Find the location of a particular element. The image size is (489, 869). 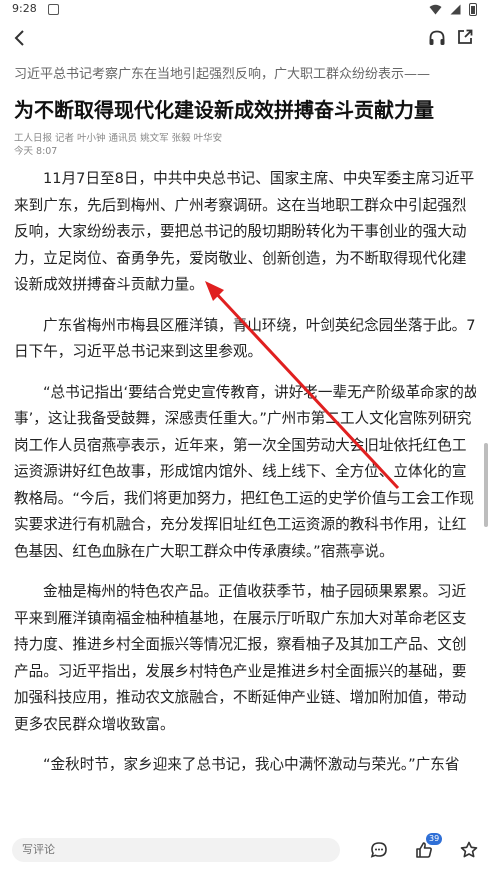

cell-signal-icon is located at coordinates (455, 9).